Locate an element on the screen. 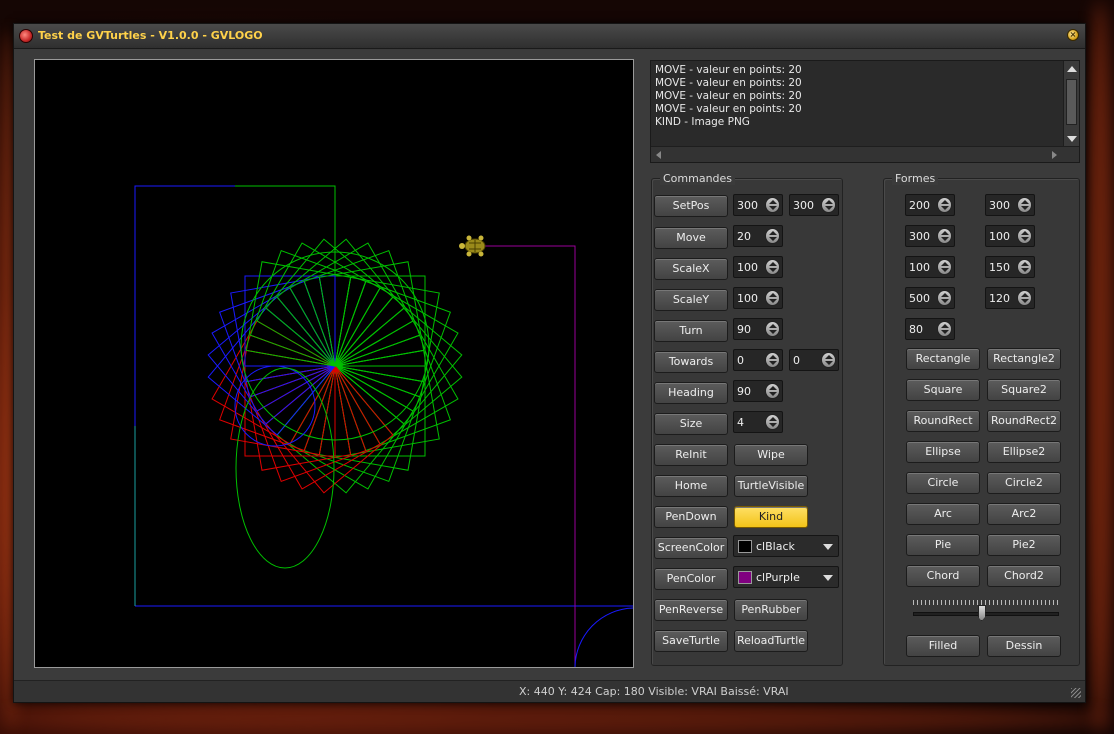 Image resolution: width=1114 pixels, height=734 pixels. arc-button: Arc is located at coordinates (943, 514).